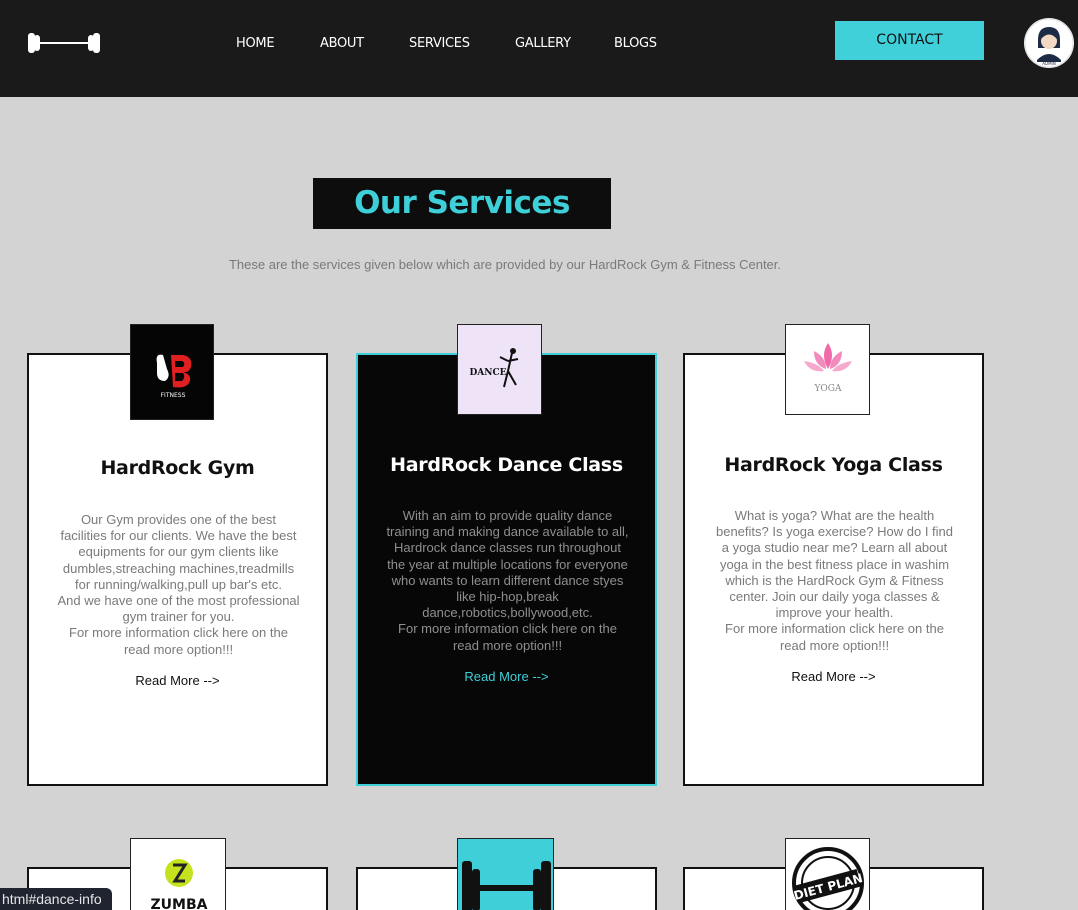  Describe the element at coordinates (462, 203) in the screenshot. I see `section-title: Our Services` at that location.